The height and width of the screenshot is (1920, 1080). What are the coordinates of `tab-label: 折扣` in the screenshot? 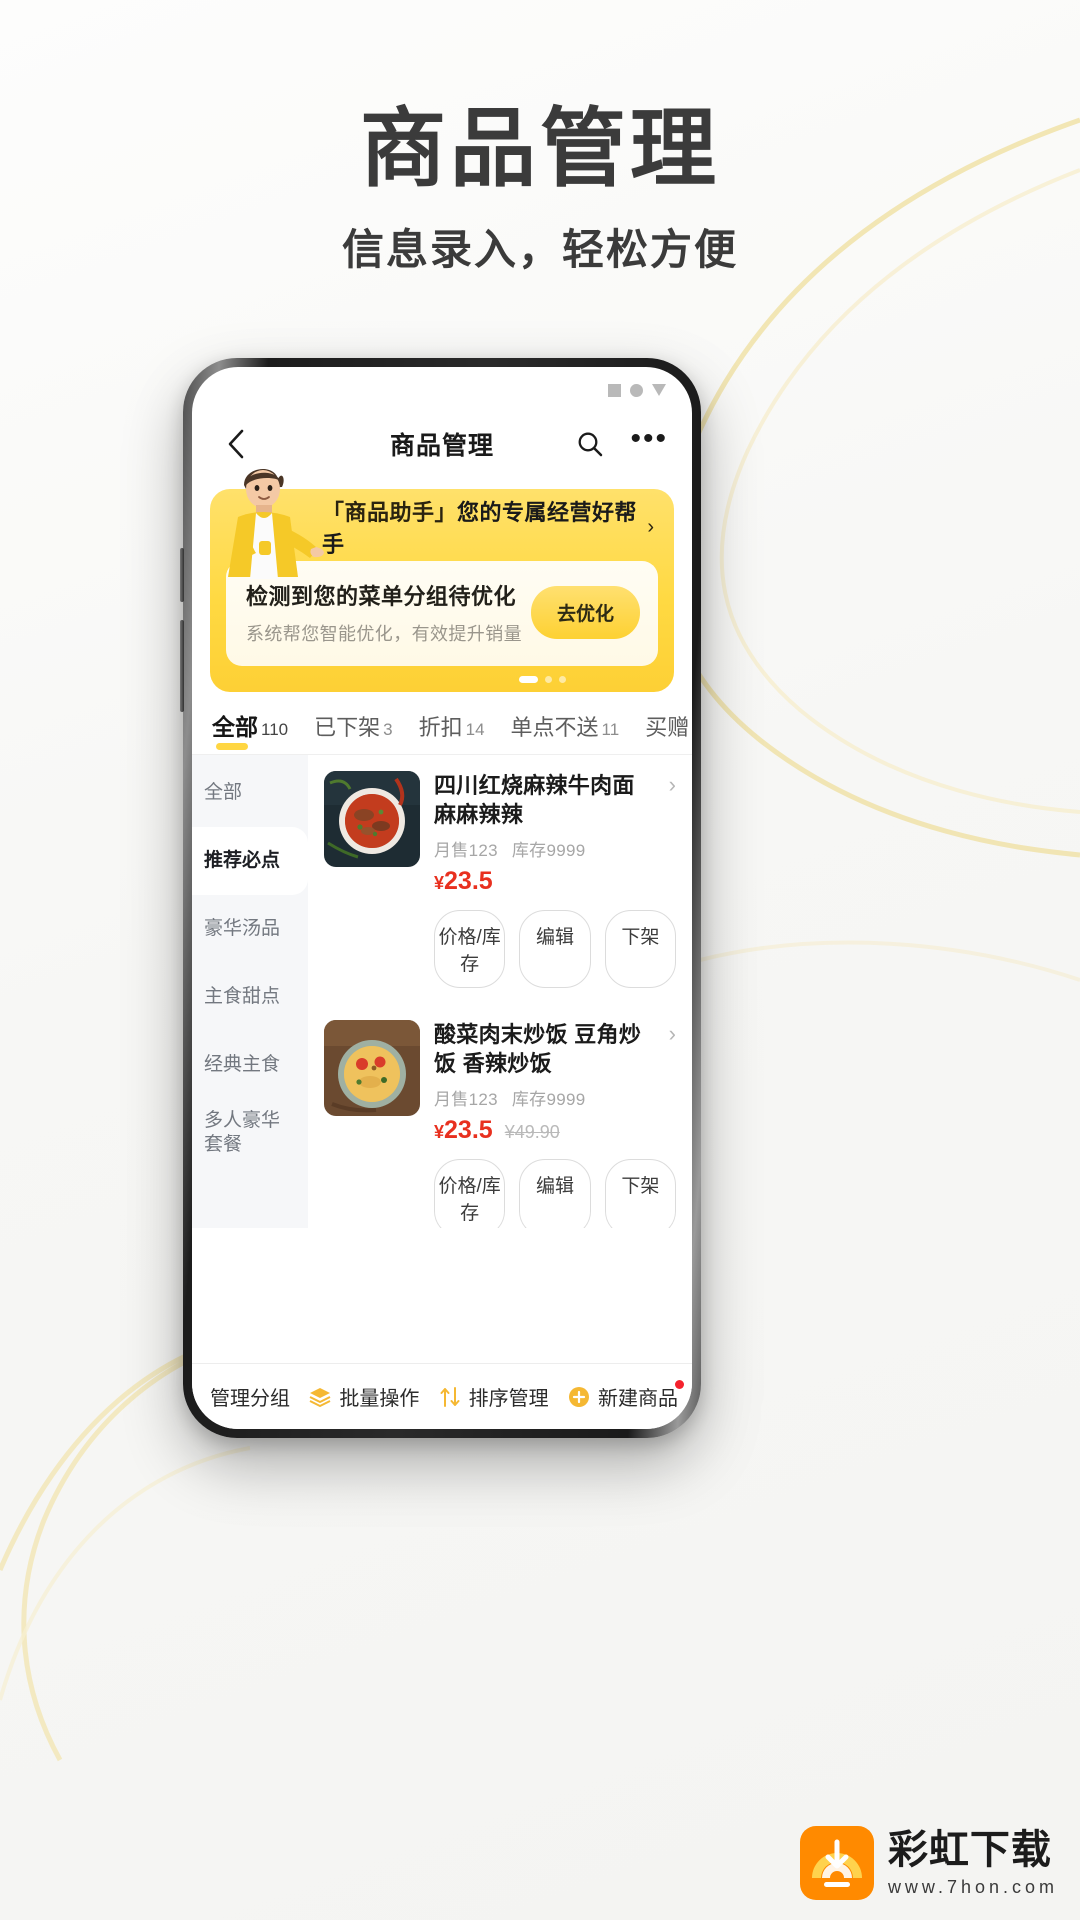 It's located at (440, 727).